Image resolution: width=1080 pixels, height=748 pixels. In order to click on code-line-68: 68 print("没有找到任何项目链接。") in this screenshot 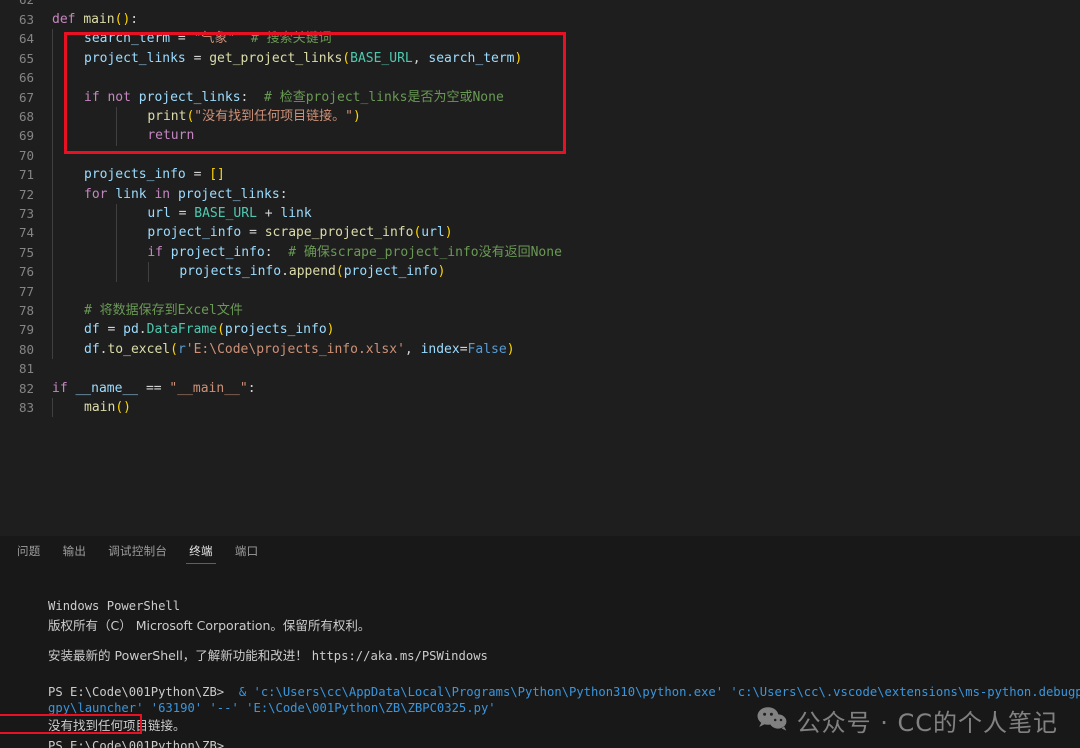, I will do `click(540, 117)`.